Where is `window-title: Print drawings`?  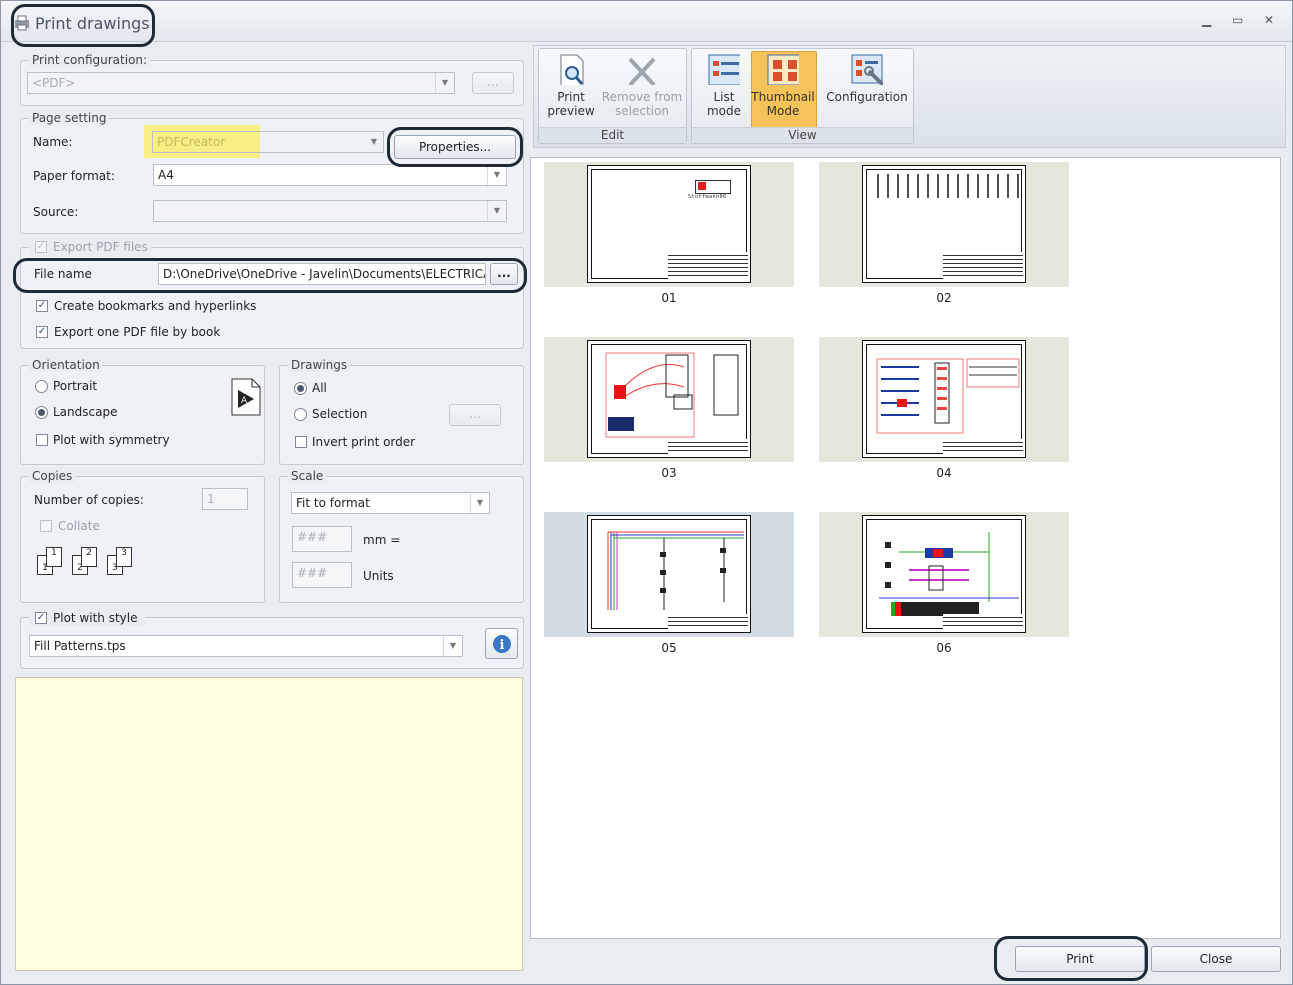
window-title: Print drawings is located at coordinates (92, 23).